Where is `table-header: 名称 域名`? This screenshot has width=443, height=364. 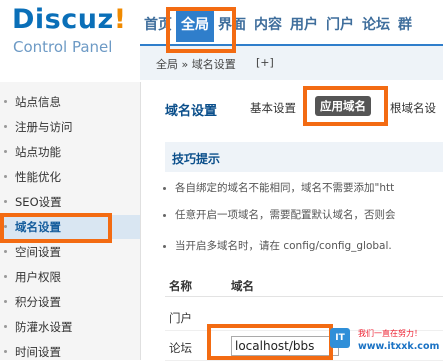 table-header: 名称 域名 is located at coordinates (304, 285).